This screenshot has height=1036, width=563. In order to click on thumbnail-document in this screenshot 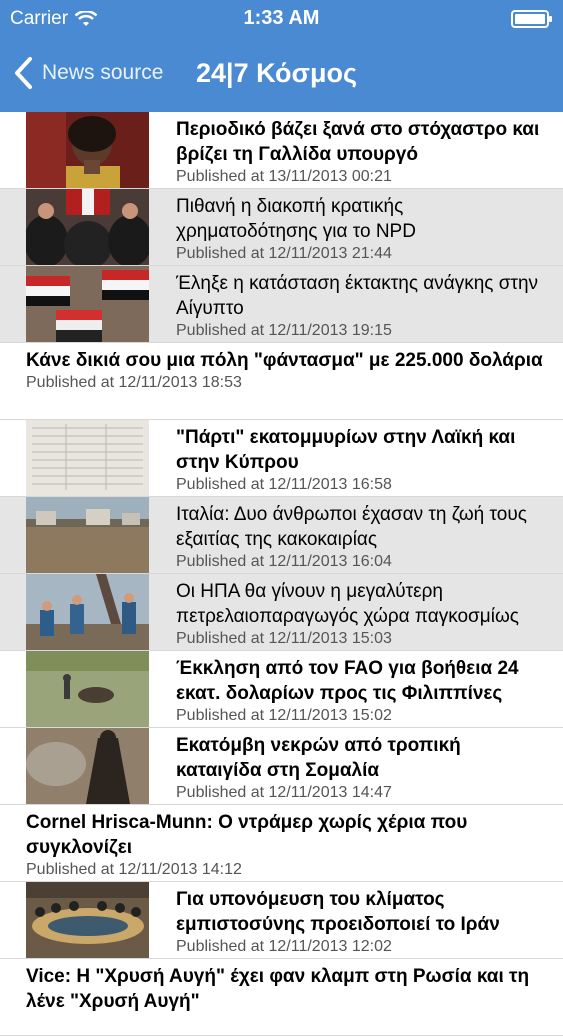, I will do `click(87, 458)`.